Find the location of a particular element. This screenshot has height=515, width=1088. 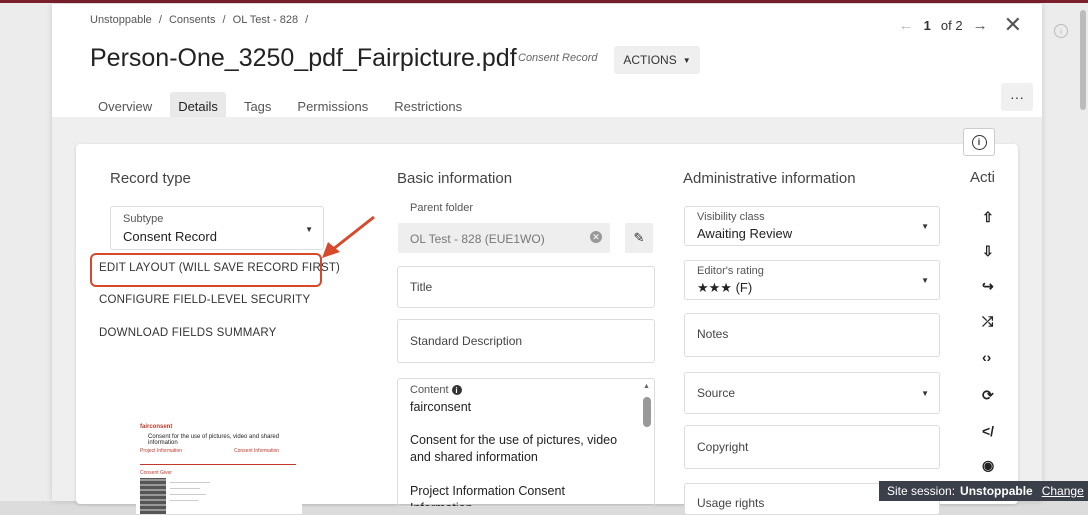

clear-icon: ✕ is located at coordinates (596, 237).